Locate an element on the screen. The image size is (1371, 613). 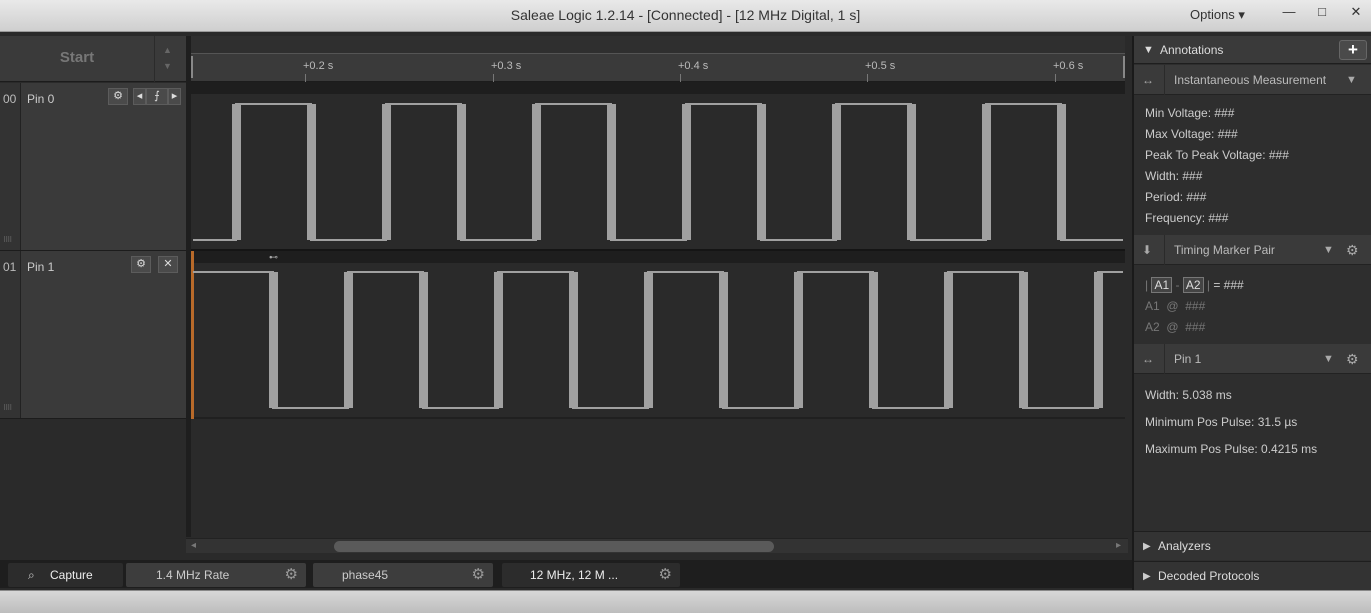
tab-rate: 1.4 MHz Rate ⚙ is located at coordinates (216, 575).